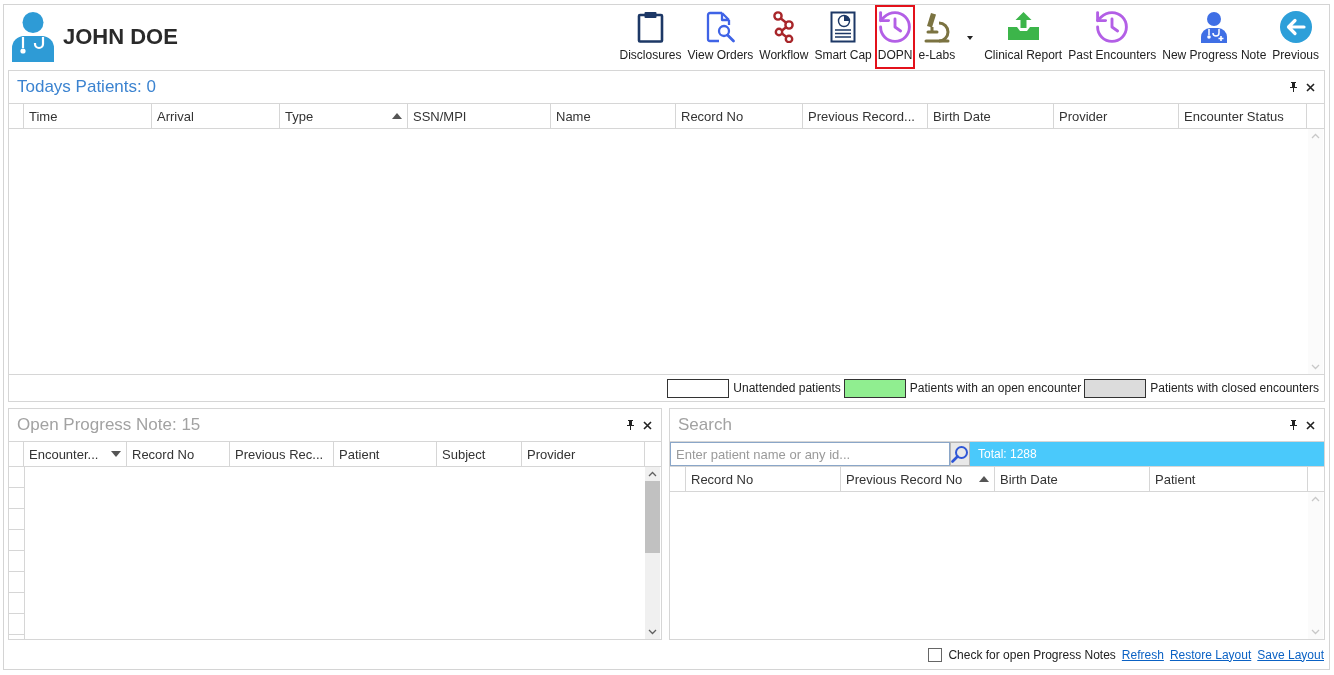 This screenshot has width=1334, height=675. Describe the element at coordinates (109, 425) in the screenshot. I see `panel-title: Open Progress Note: 15` at that location.